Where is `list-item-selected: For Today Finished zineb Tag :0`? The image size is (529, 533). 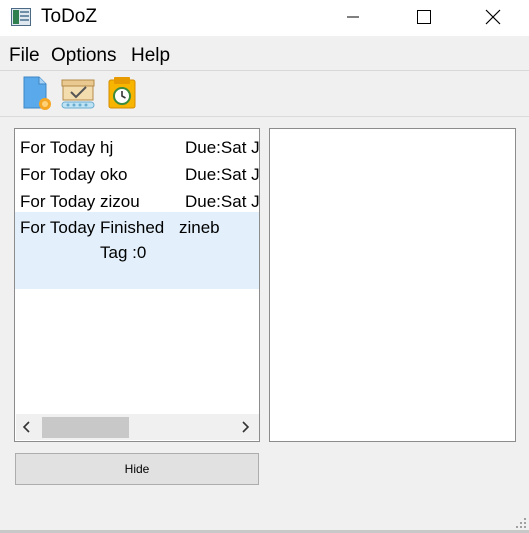
list-item-selected: For Today Finished zineb Tag :0 is located at coordinates (137, 250).